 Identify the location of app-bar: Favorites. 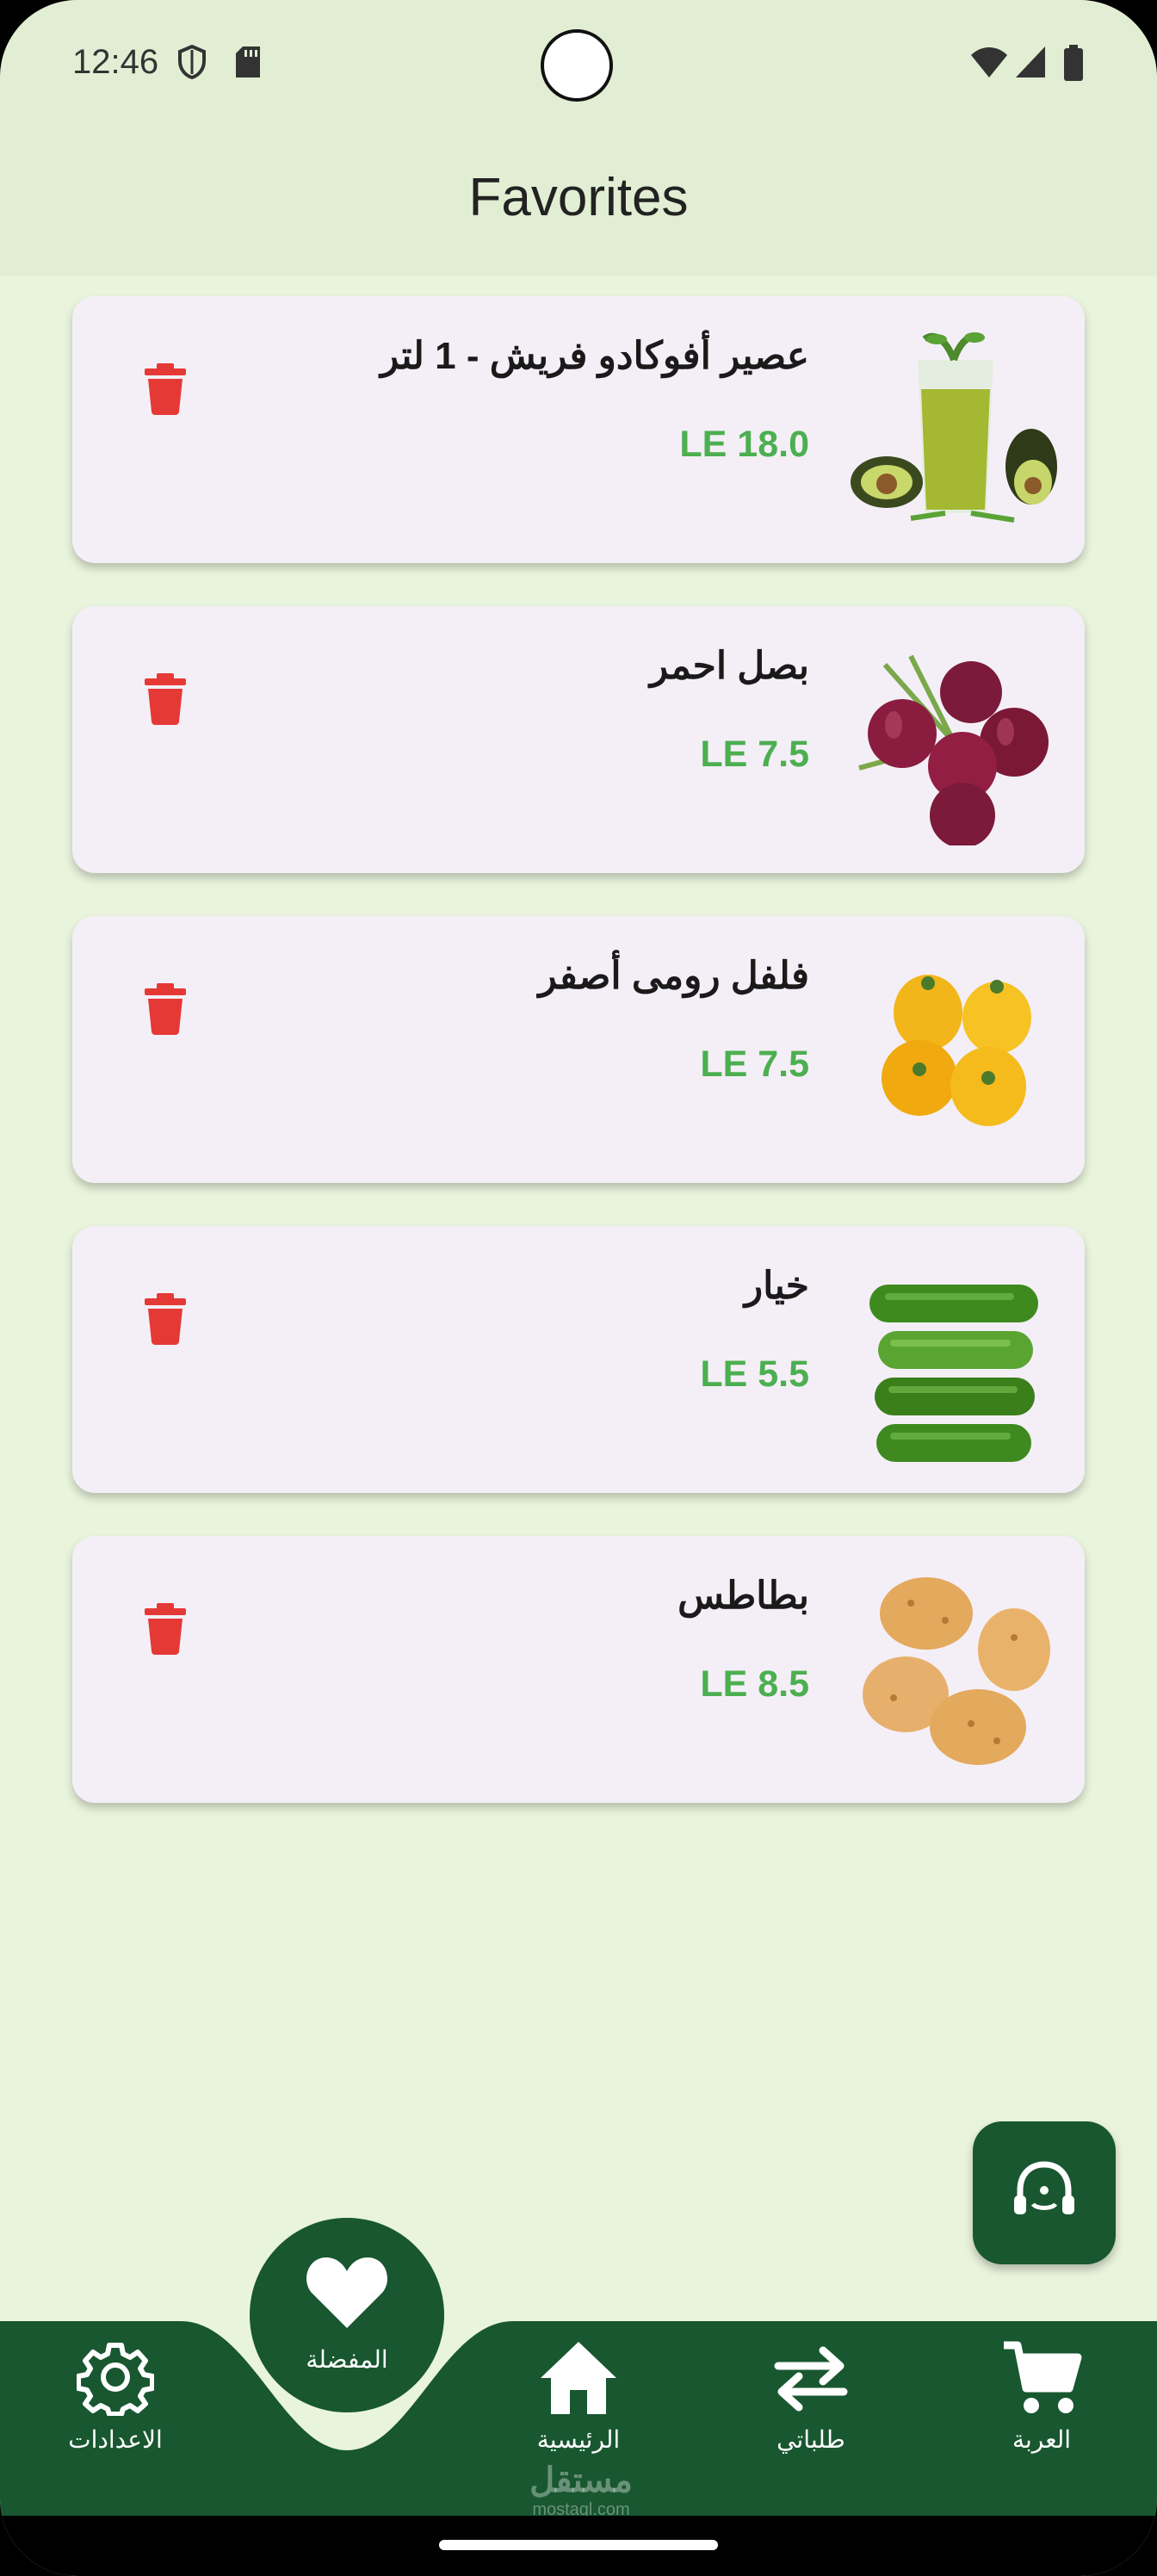
(579, 207).